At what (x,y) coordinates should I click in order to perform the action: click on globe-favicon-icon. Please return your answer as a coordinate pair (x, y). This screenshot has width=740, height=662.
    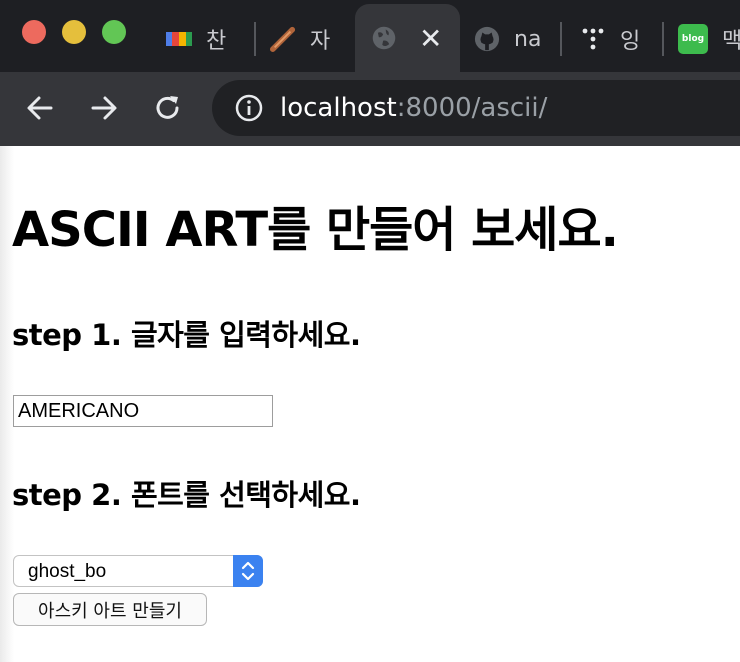
    Looking at the image, I should click on (384, 38).